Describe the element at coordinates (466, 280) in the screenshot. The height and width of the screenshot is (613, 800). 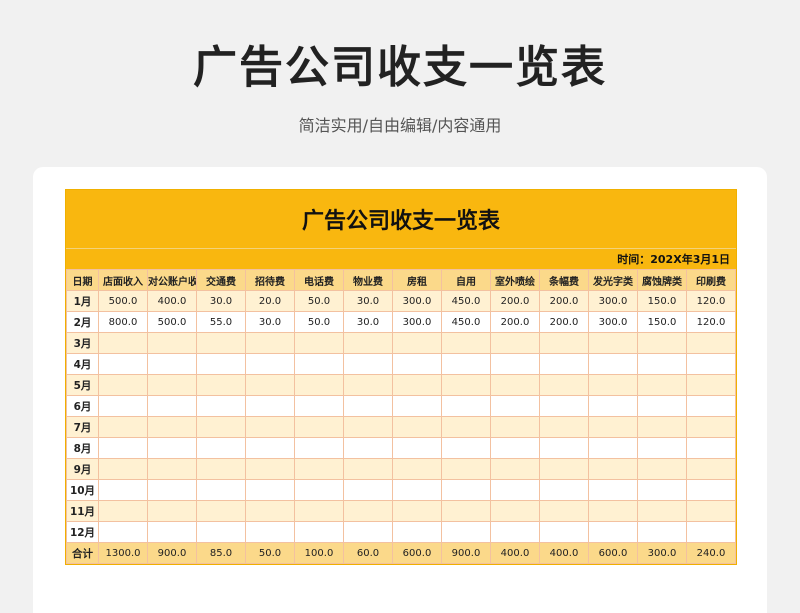
I see `column-header: 自用` at that location.